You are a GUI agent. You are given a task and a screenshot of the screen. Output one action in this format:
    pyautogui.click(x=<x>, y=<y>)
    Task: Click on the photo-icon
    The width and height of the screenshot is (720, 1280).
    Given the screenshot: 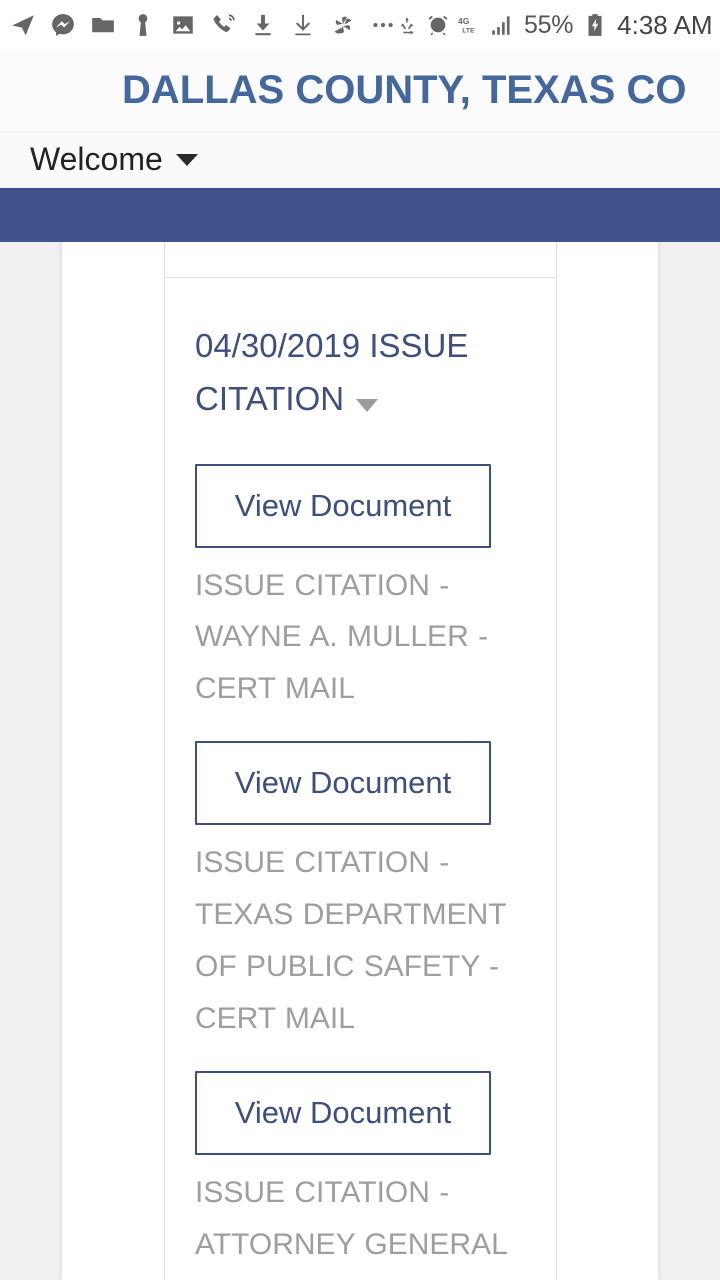 What is the action you would take?
    pyautogui.click(x=183, y=25)
    